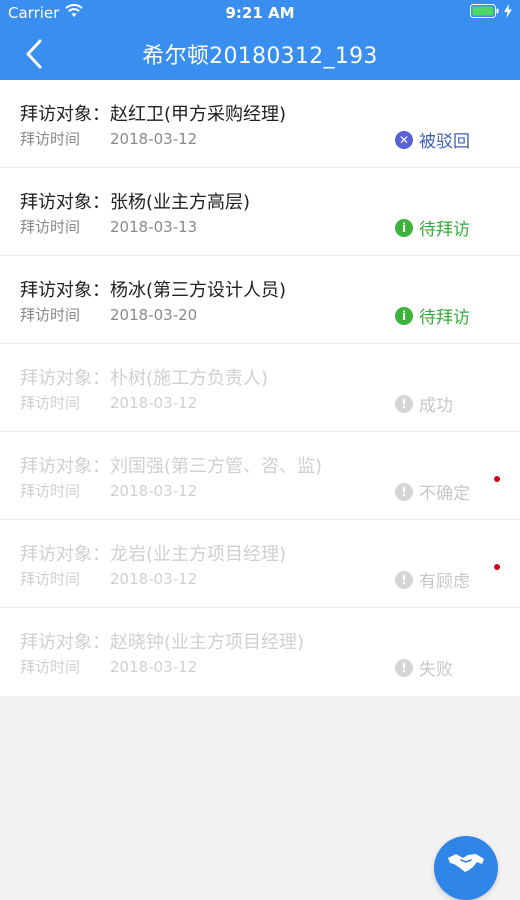 The image size is (520, 900). I want to click on visit-list-item: 拜访对象：刘国强(第三方管、咨、监) 拜访时间 2018-03-12! 不确定, so click(260, 476).